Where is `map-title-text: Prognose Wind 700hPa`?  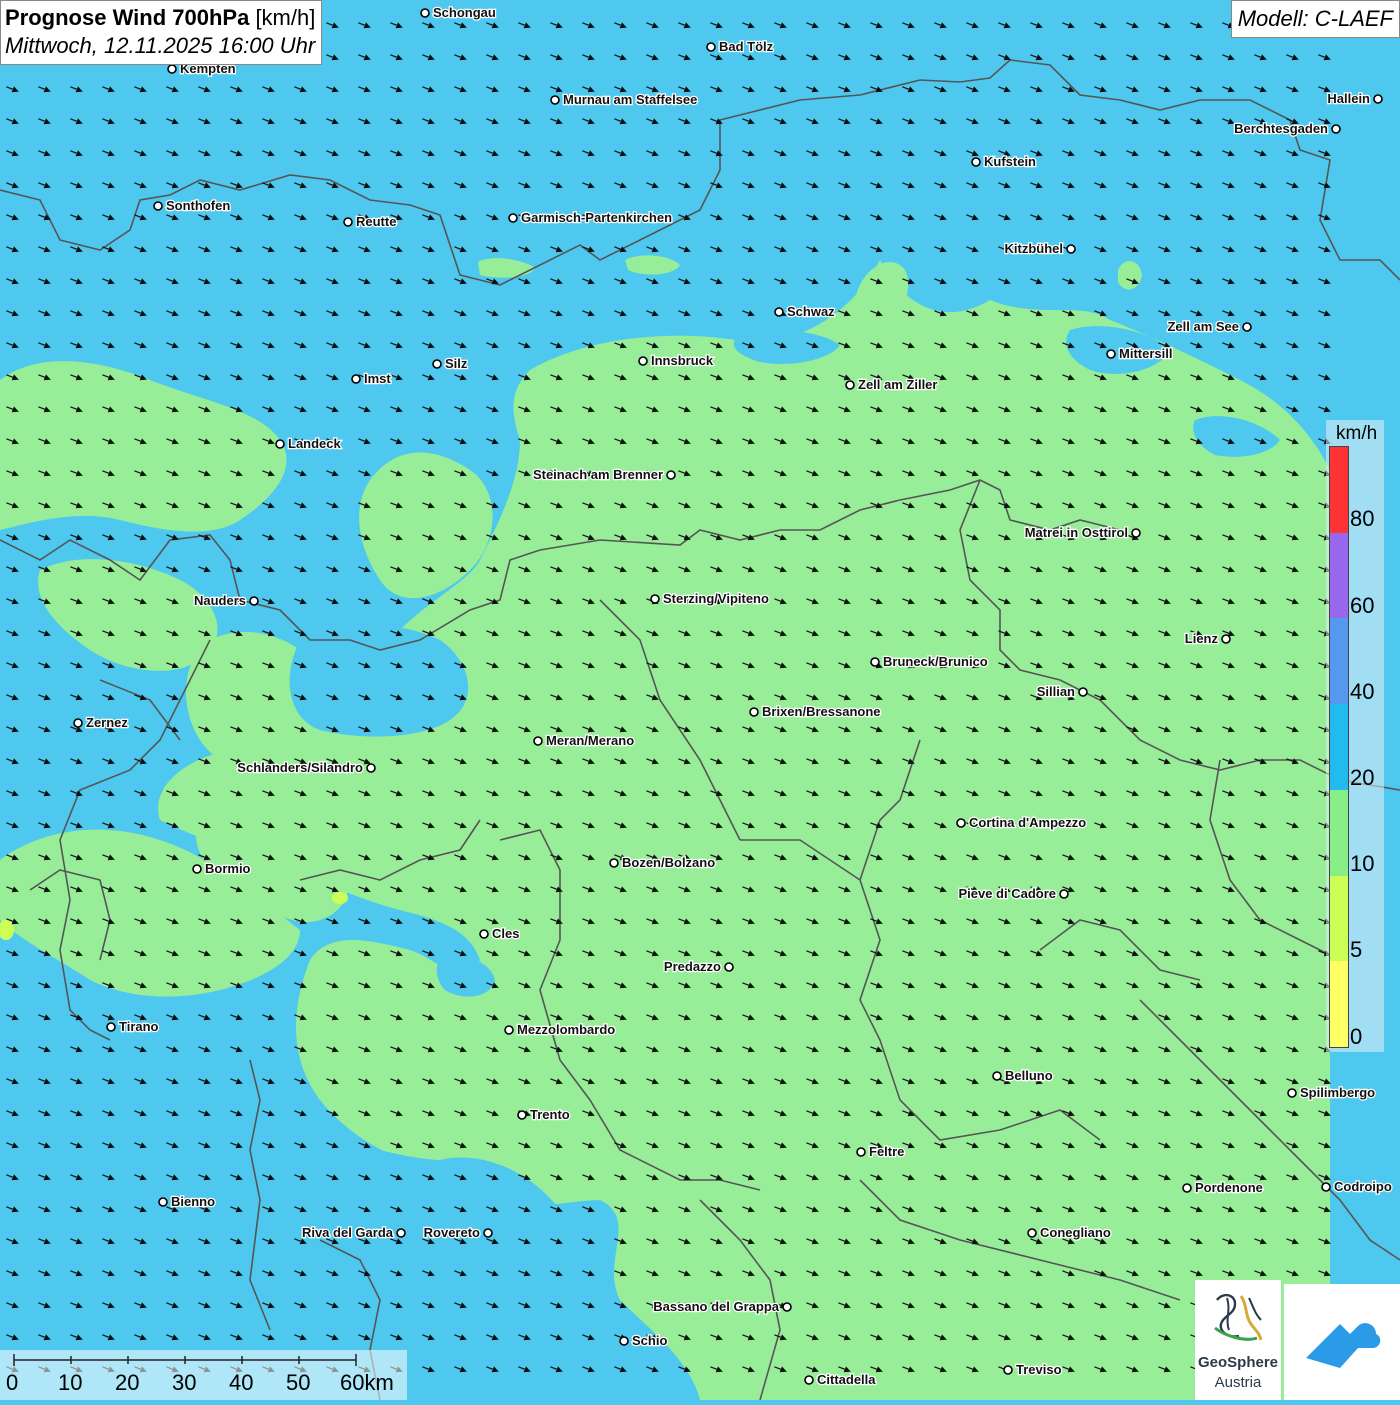
map-title-text: Prognose Wind 700hPa is located at coordinates (127, 17).